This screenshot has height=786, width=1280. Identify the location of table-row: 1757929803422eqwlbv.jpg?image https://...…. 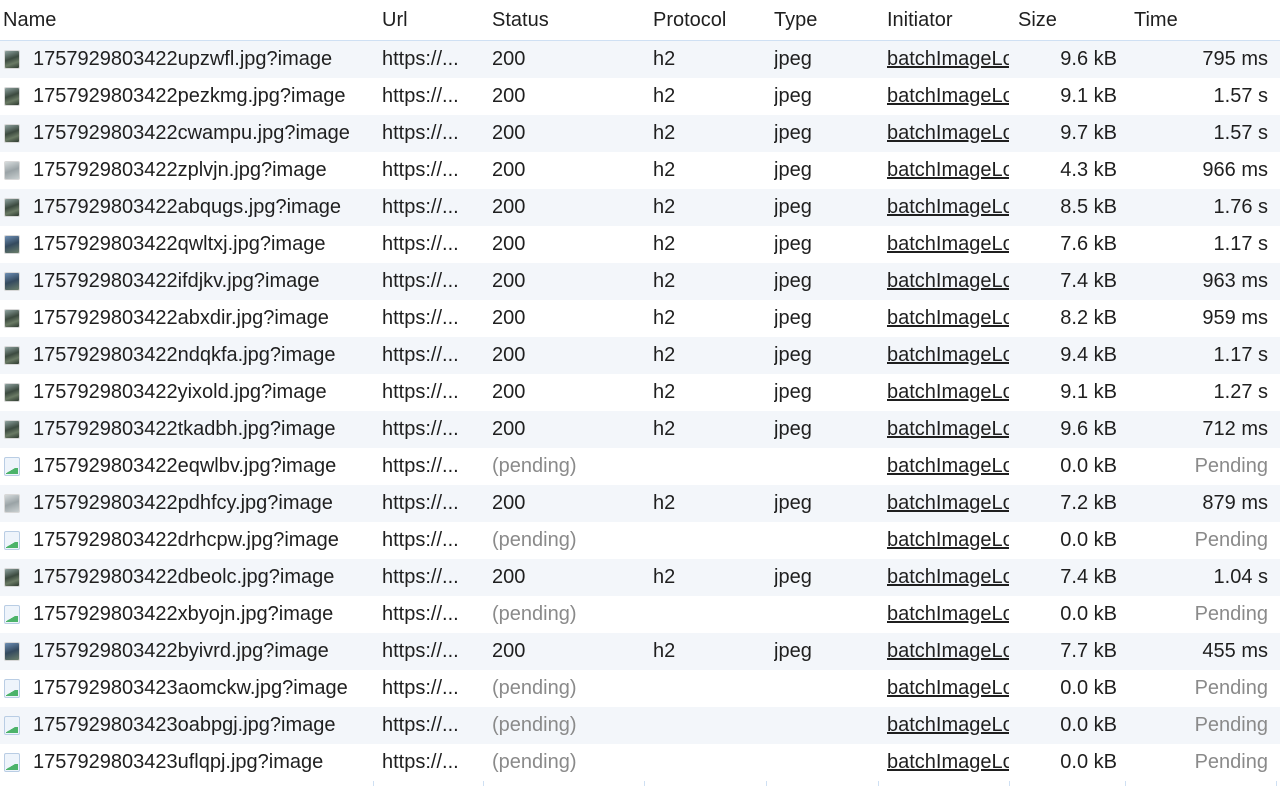
(640, 466).